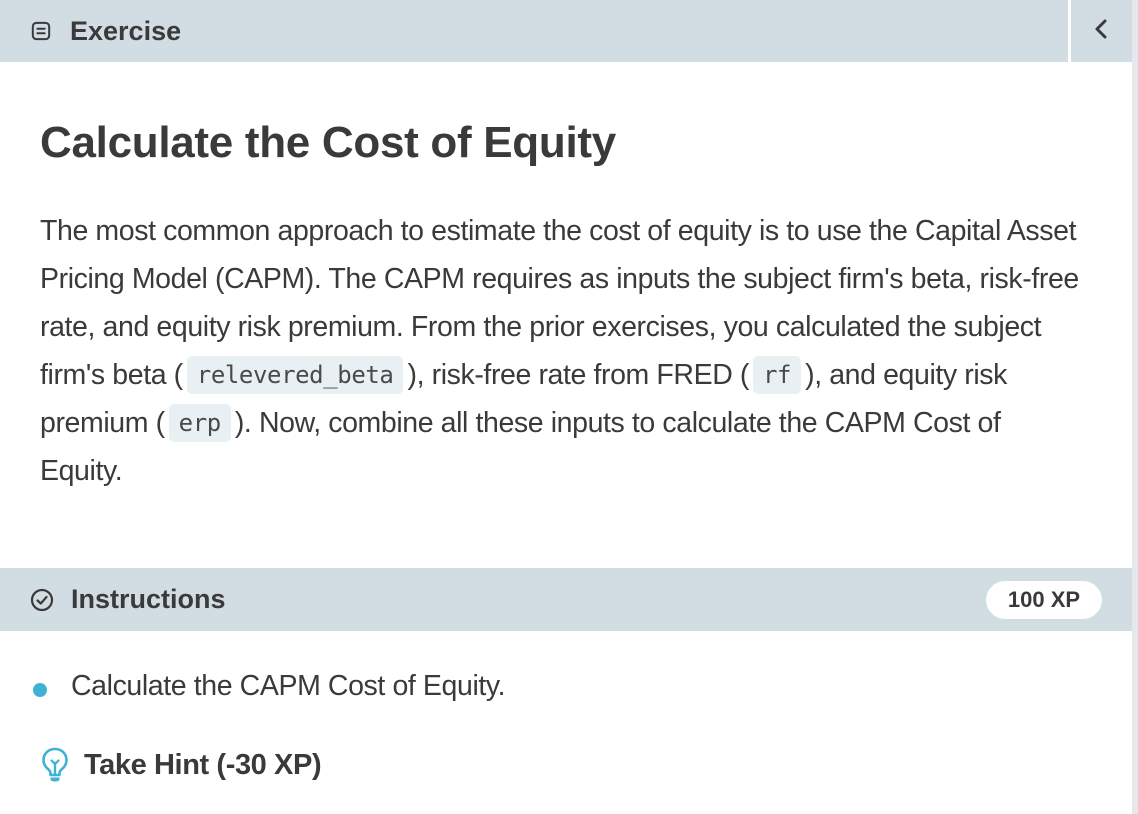 Image resolution: width=1138 pixels, height=814 pixels. Describe the element at coordinates (328, 142) in the screenshot. I see `exercise-title: Calculate the Cost of Equity` at that location.